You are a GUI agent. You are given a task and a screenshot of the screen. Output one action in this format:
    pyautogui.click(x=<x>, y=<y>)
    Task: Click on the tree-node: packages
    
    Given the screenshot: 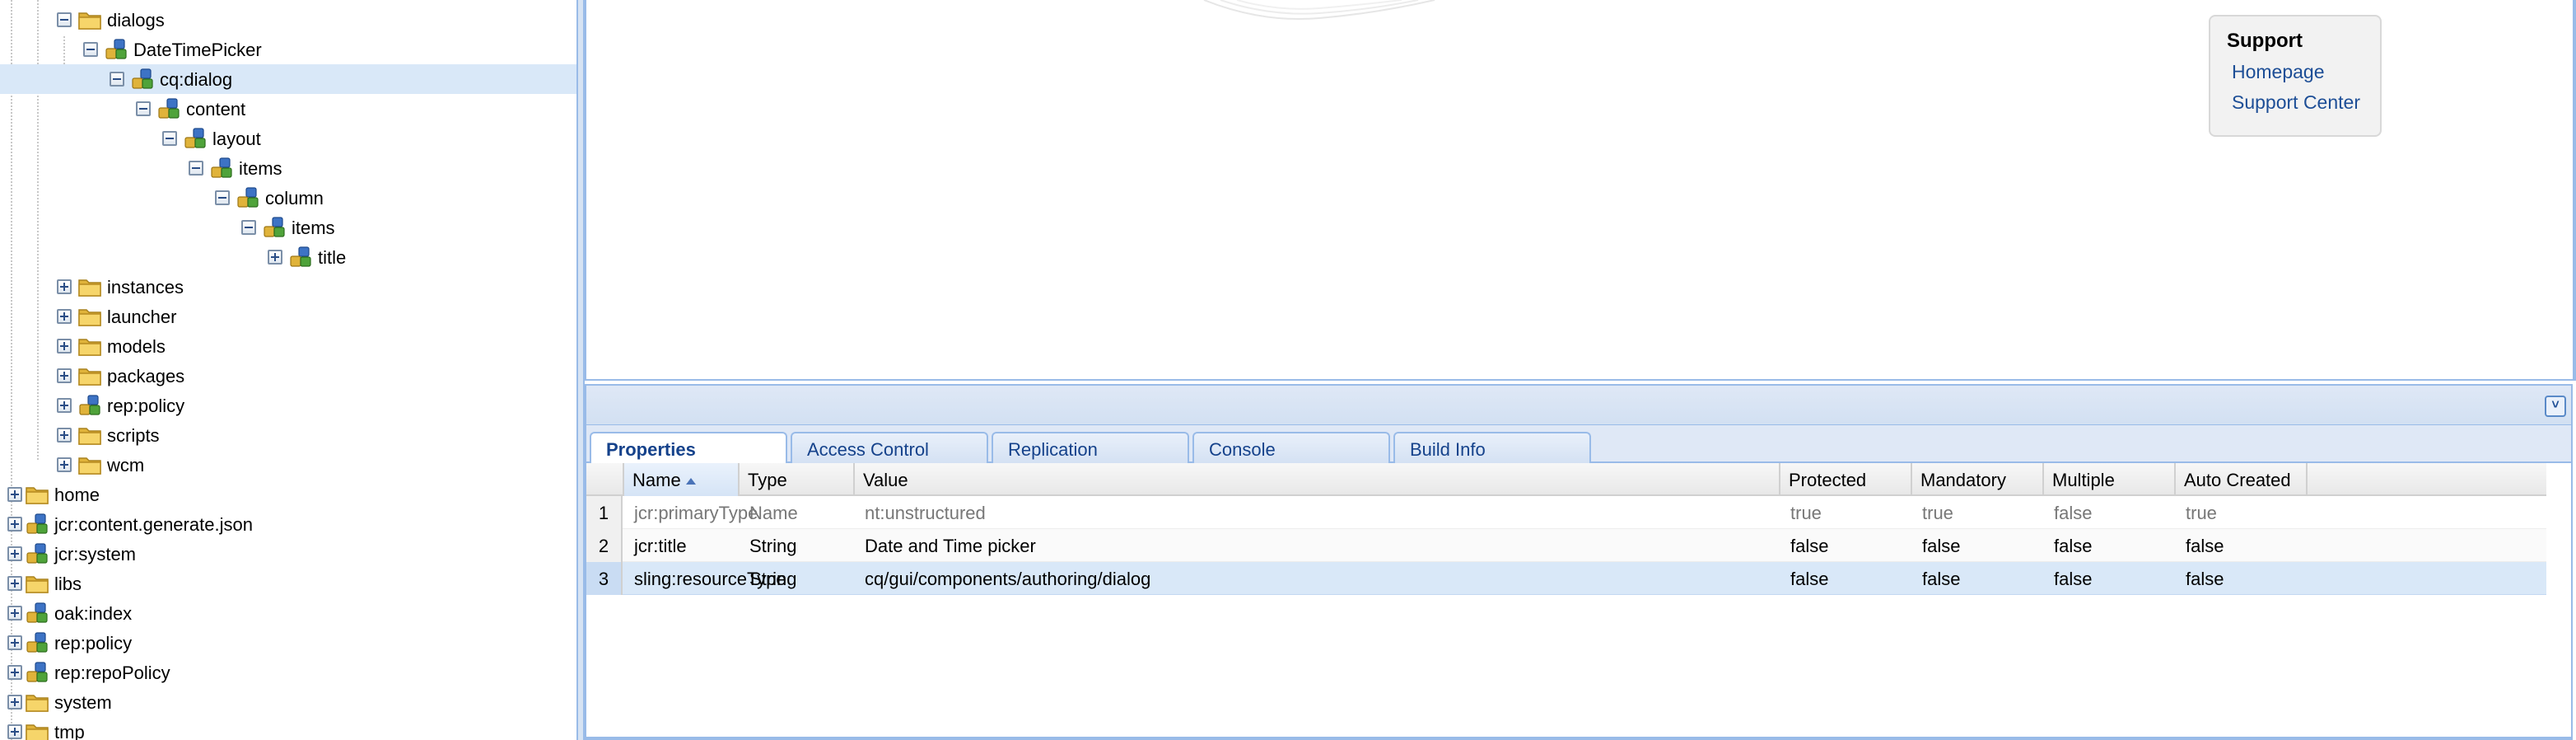 What is the action you would take?
    pyautogui.click(x=288, y=376)
    